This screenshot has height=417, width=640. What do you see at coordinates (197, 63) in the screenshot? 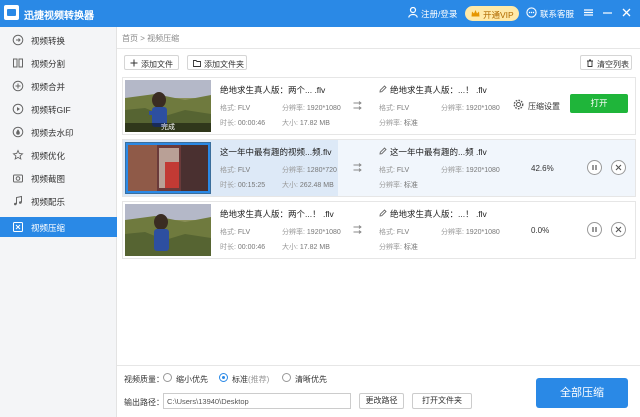
I see `folder-icon` at bounding box center [197, 63].